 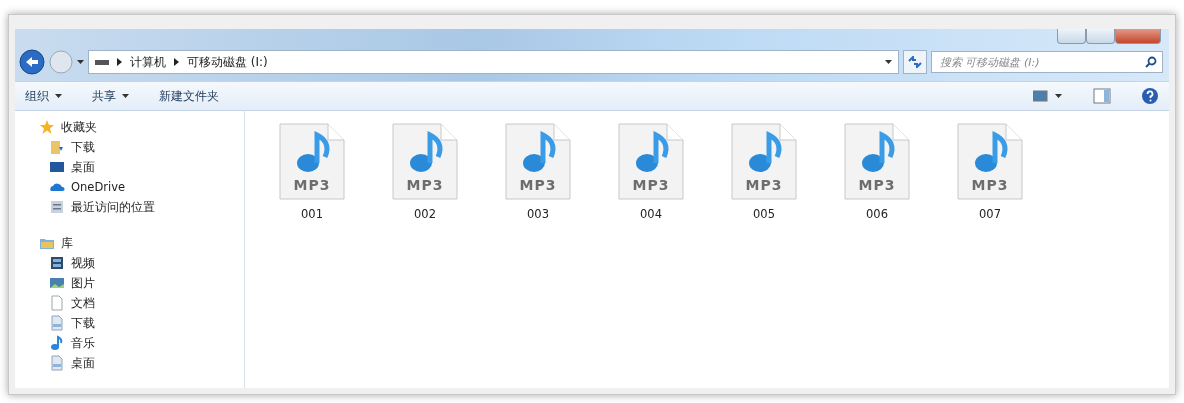 I want to click on file-item: MP3 003, so click(x=538, y=172).